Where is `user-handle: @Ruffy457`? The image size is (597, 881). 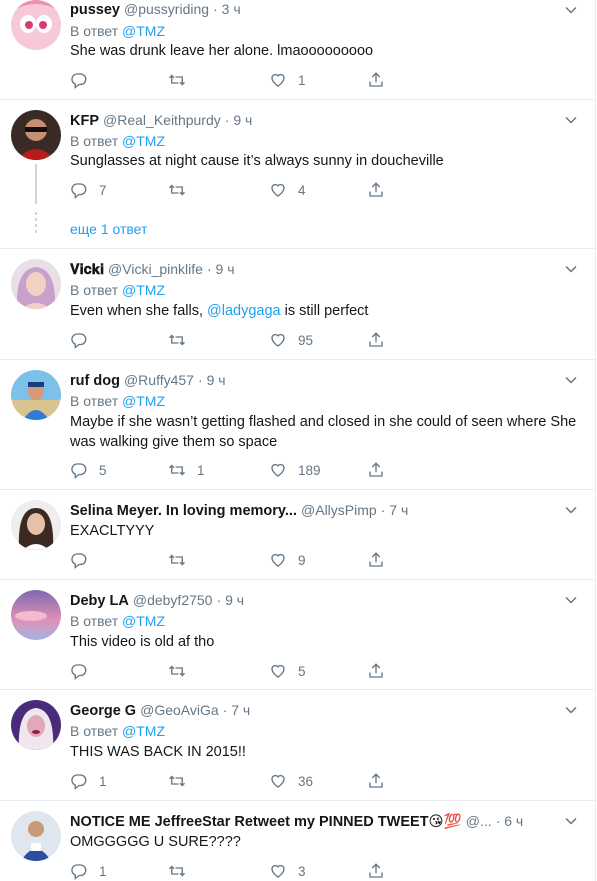 user-handle: @Ruffy457 is located at coordinates (159, 380).